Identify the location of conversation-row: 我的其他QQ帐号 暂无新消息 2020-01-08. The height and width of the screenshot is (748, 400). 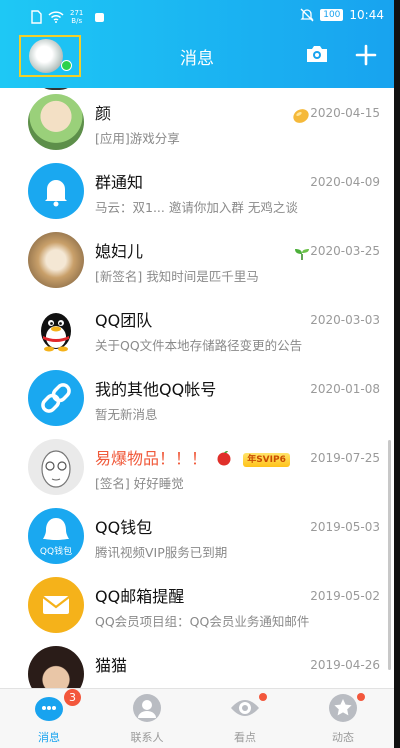
(197, 398).